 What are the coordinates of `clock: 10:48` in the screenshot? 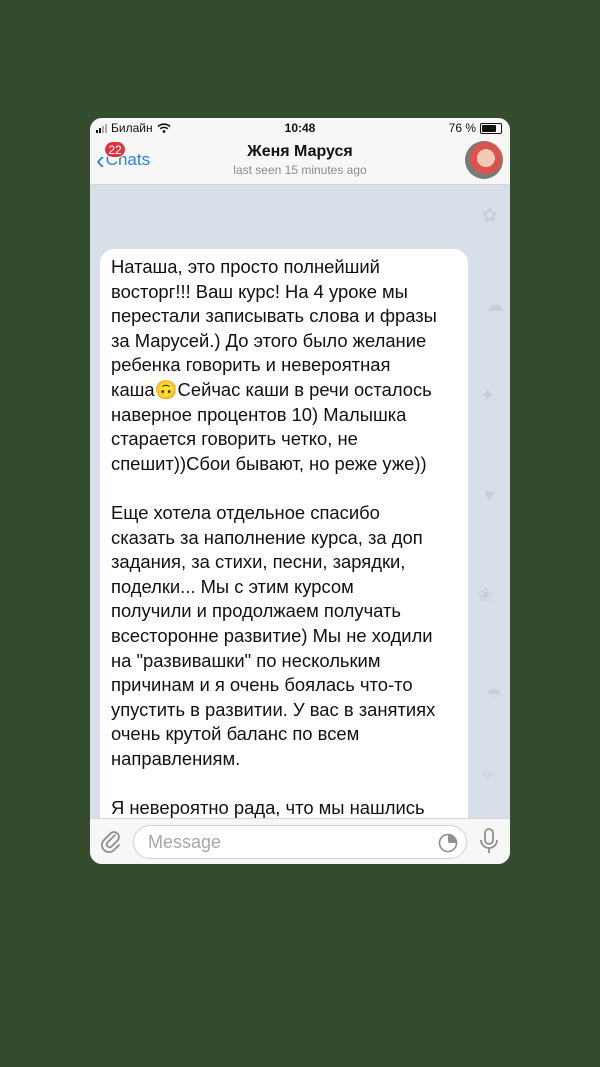 It's located at (300, 128).